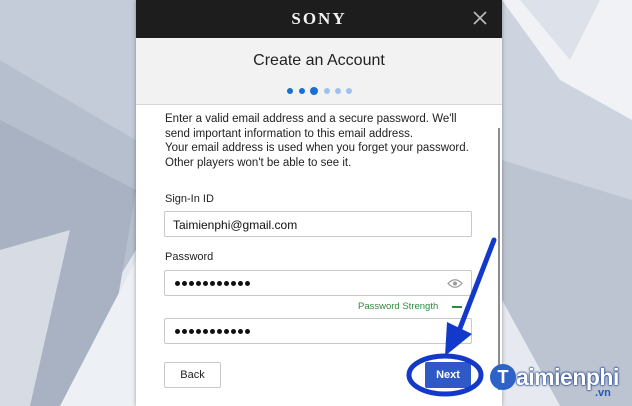 Image resolution: width=632 pixels, height=406 pixels. What do you see at coordinates (314, 91) in the screenshot?
I see `step-dot-current` at bounding box center [314, 91].